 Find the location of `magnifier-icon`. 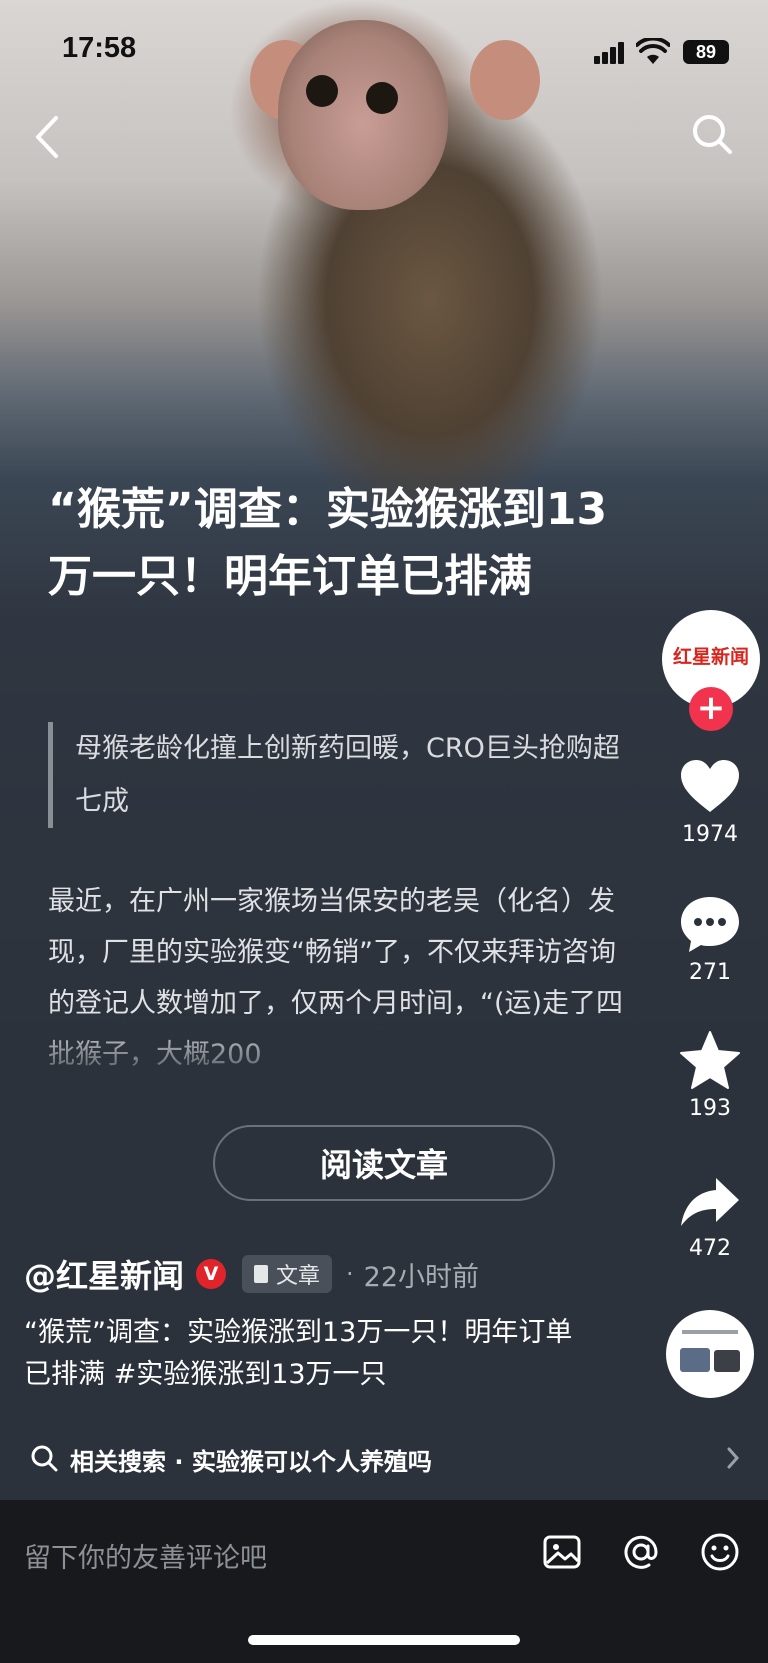

magnifier-icon is located at coordinates (44, 1458).